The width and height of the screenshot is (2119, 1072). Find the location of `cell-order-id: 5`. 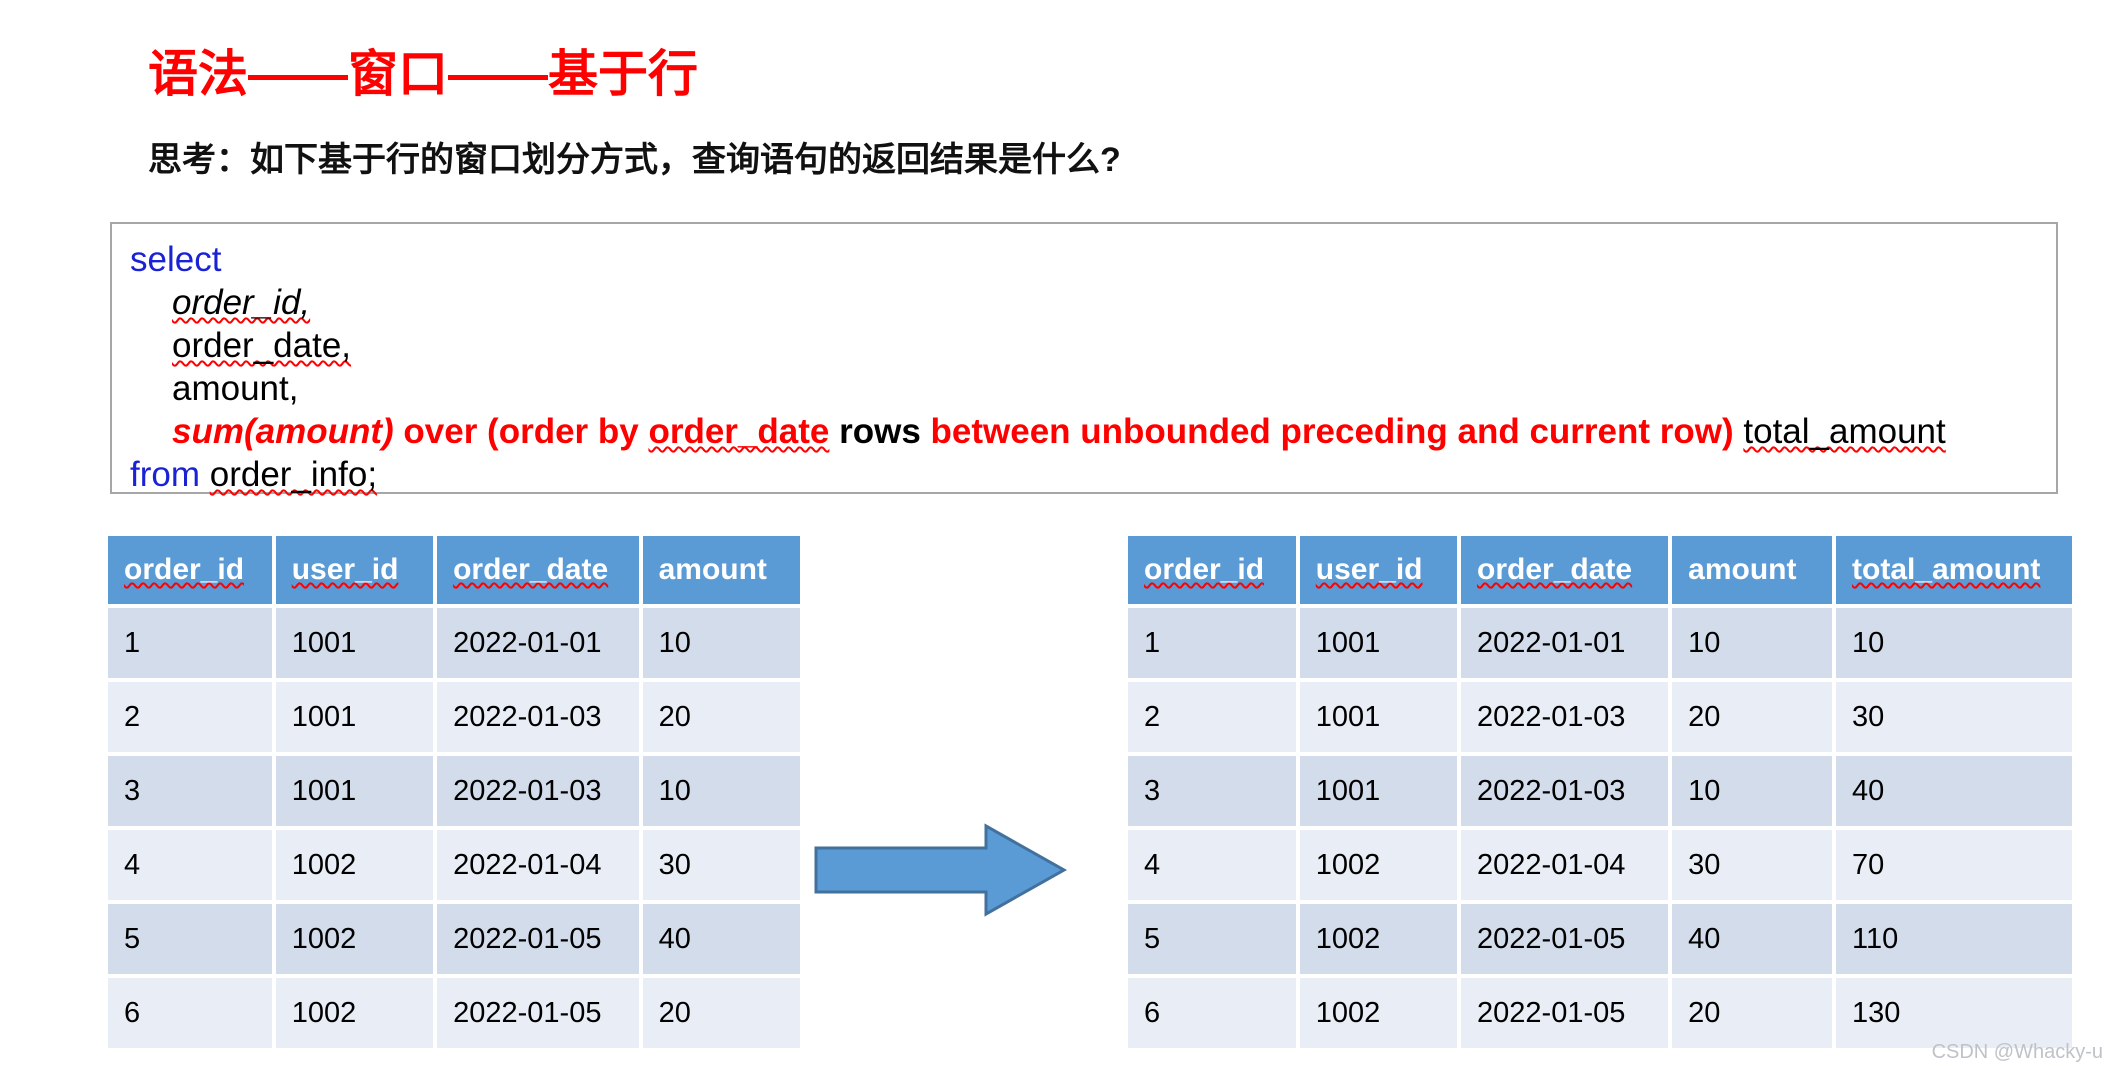

cell-order-id: 5 is located at coordinates (1212, 939).